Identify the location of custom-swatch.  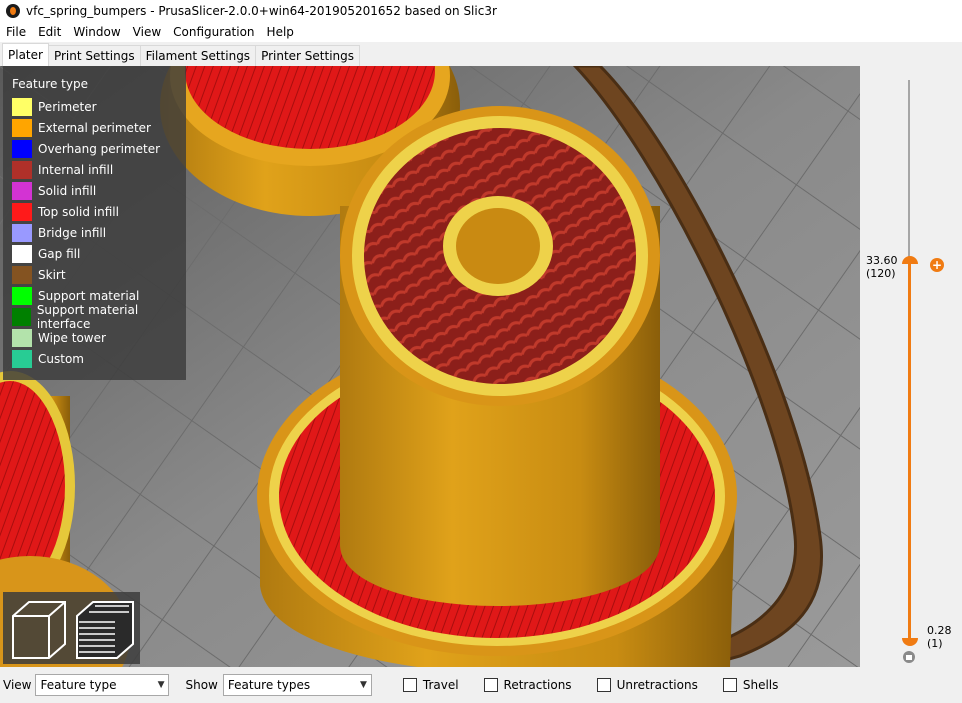
(22, 358).